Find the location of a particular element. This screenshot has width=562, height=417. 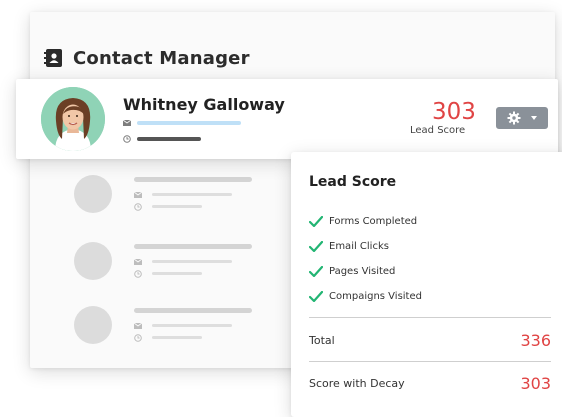

page-title: Contact Manager is located at coordinates (161, 58).